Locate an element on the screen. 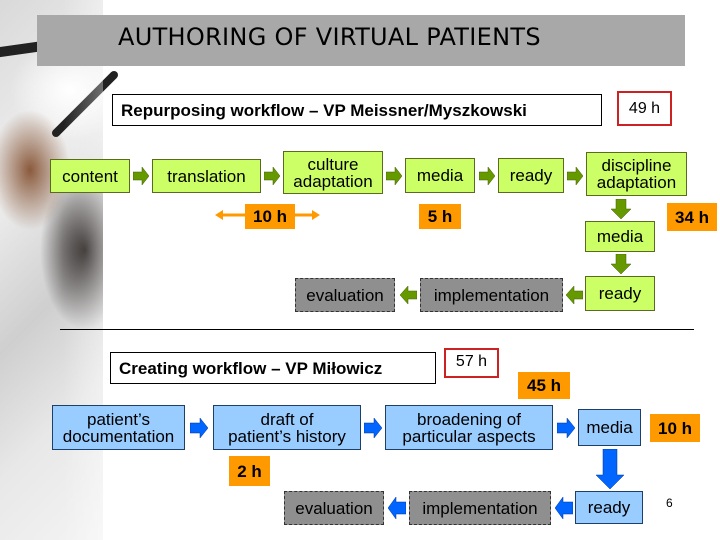  repurposing-total: 49 h is located at coordinates (644, 108).